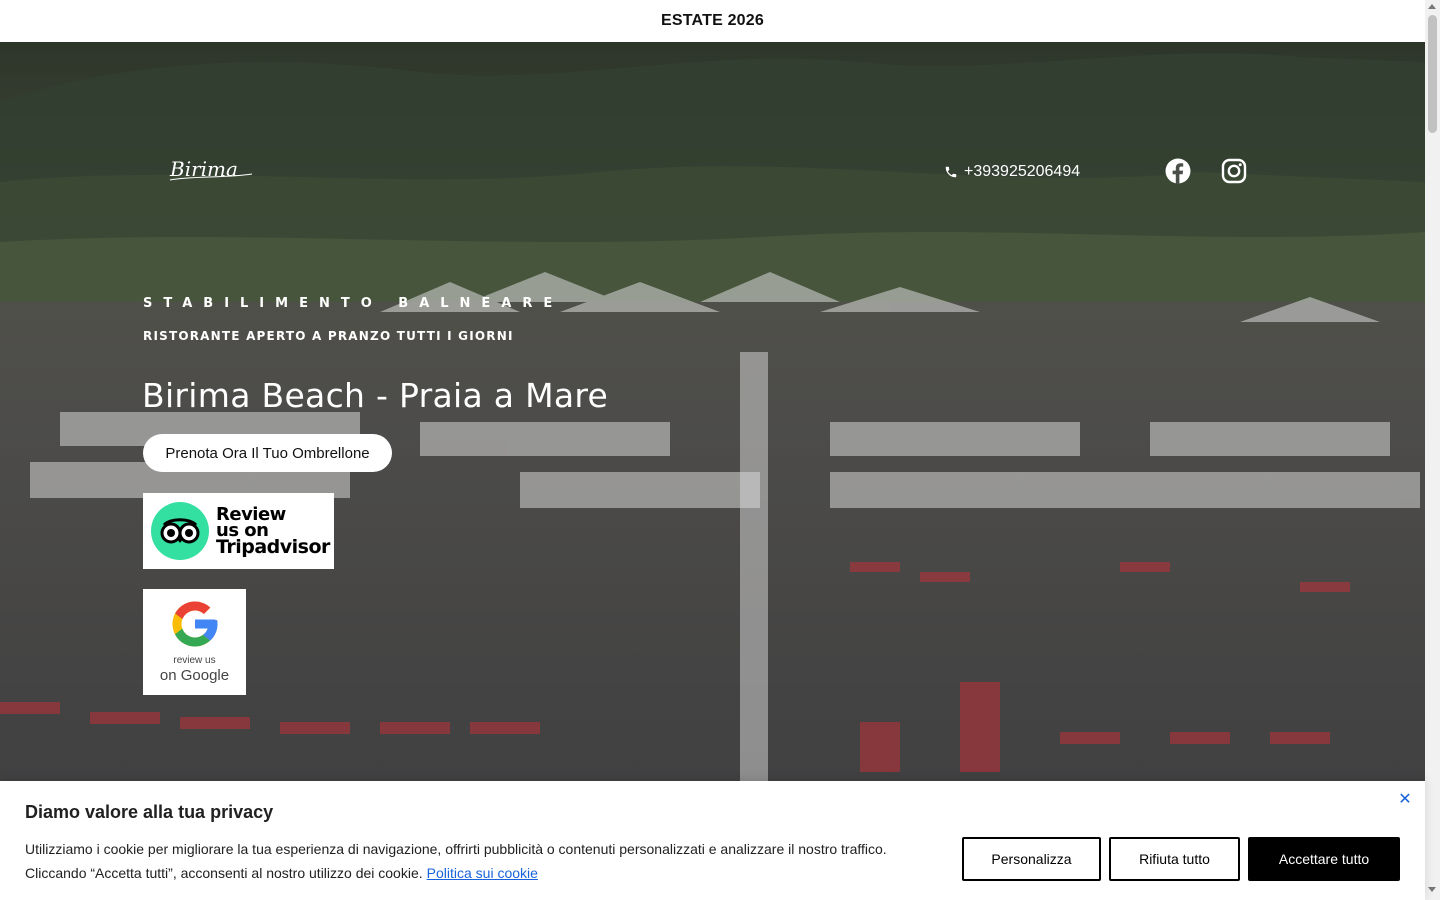  I want to click on phone-icon, so click(951, 172).